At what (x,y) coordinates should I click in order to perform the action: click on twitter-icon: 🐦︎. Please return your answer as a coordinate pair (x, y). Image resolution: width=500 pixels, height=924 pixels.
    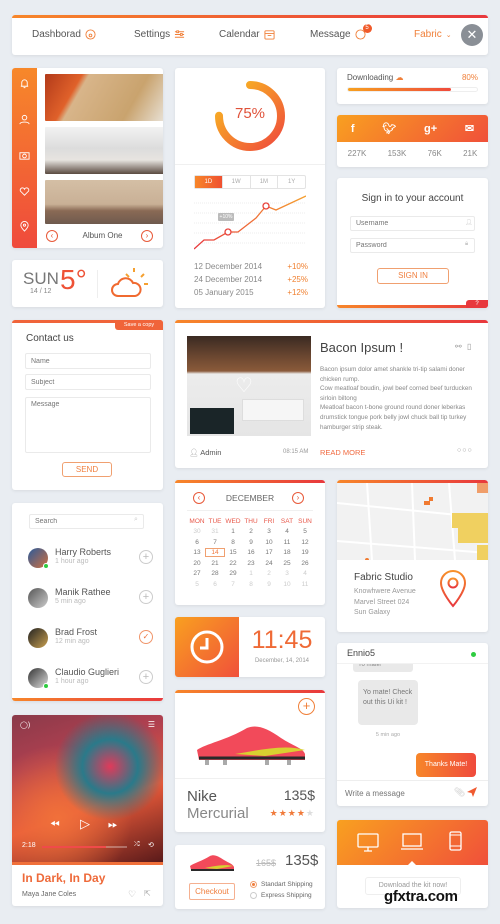
    Looking at the image, I should click on (389, 128).